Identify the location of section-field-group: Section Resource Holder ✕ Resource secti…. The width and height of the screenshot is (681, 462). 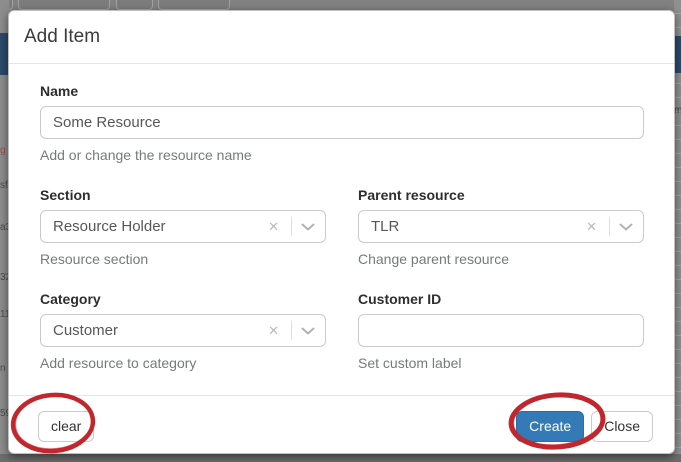
(183, 227).